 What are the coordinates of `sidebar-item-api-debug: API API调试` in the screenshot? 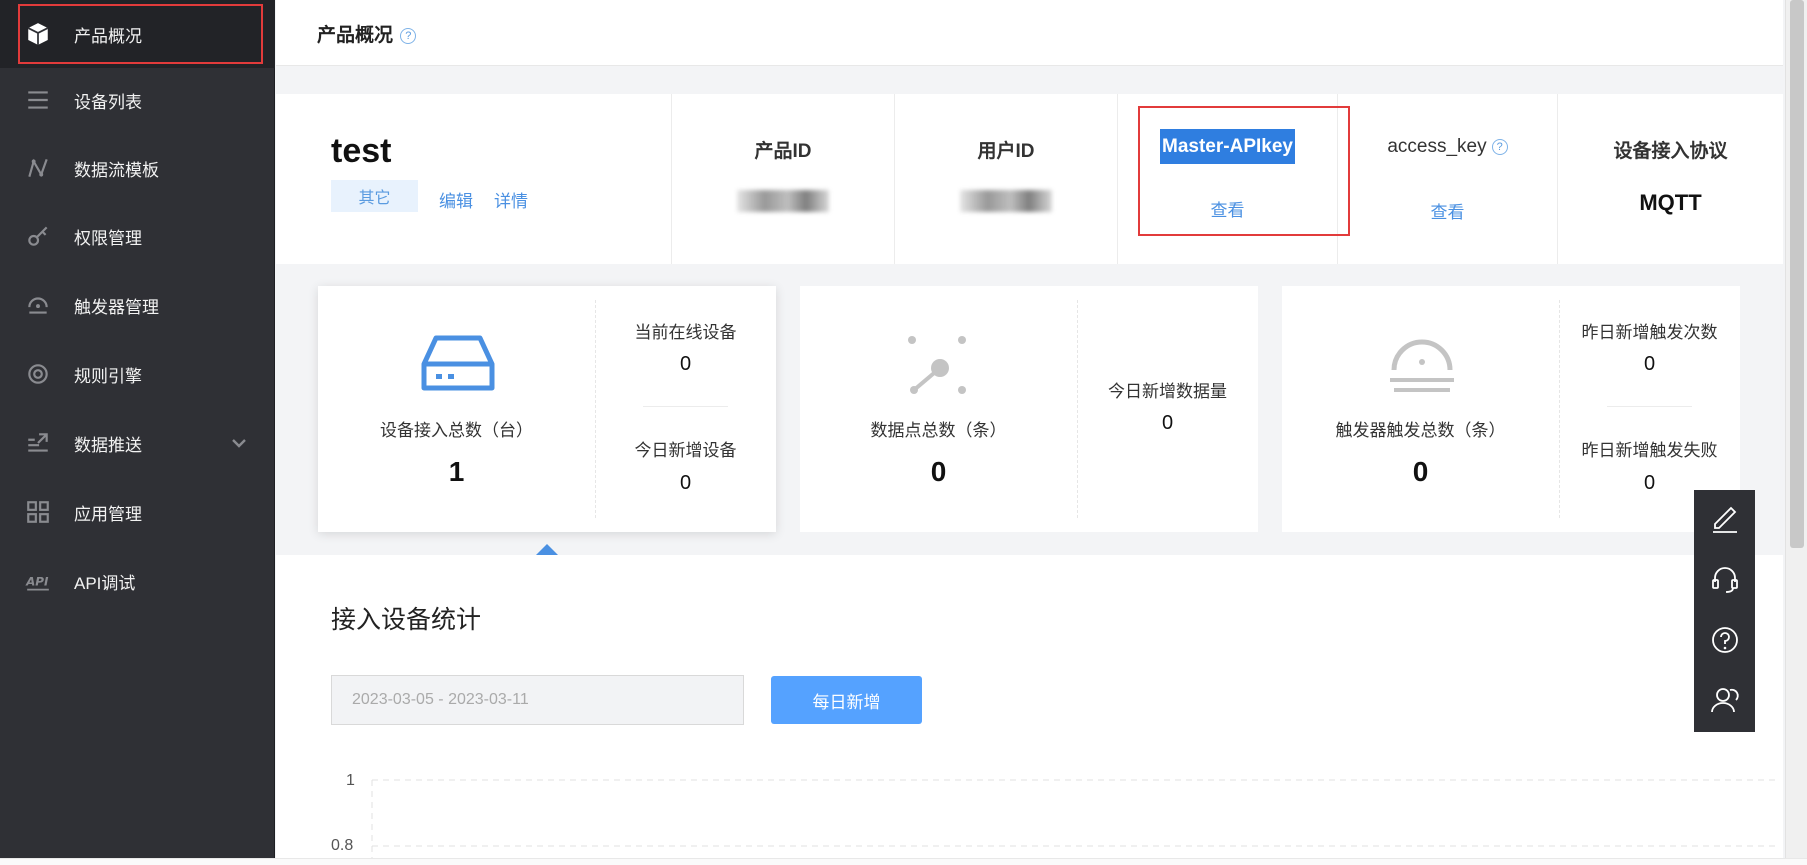 It's located at (137, 581).